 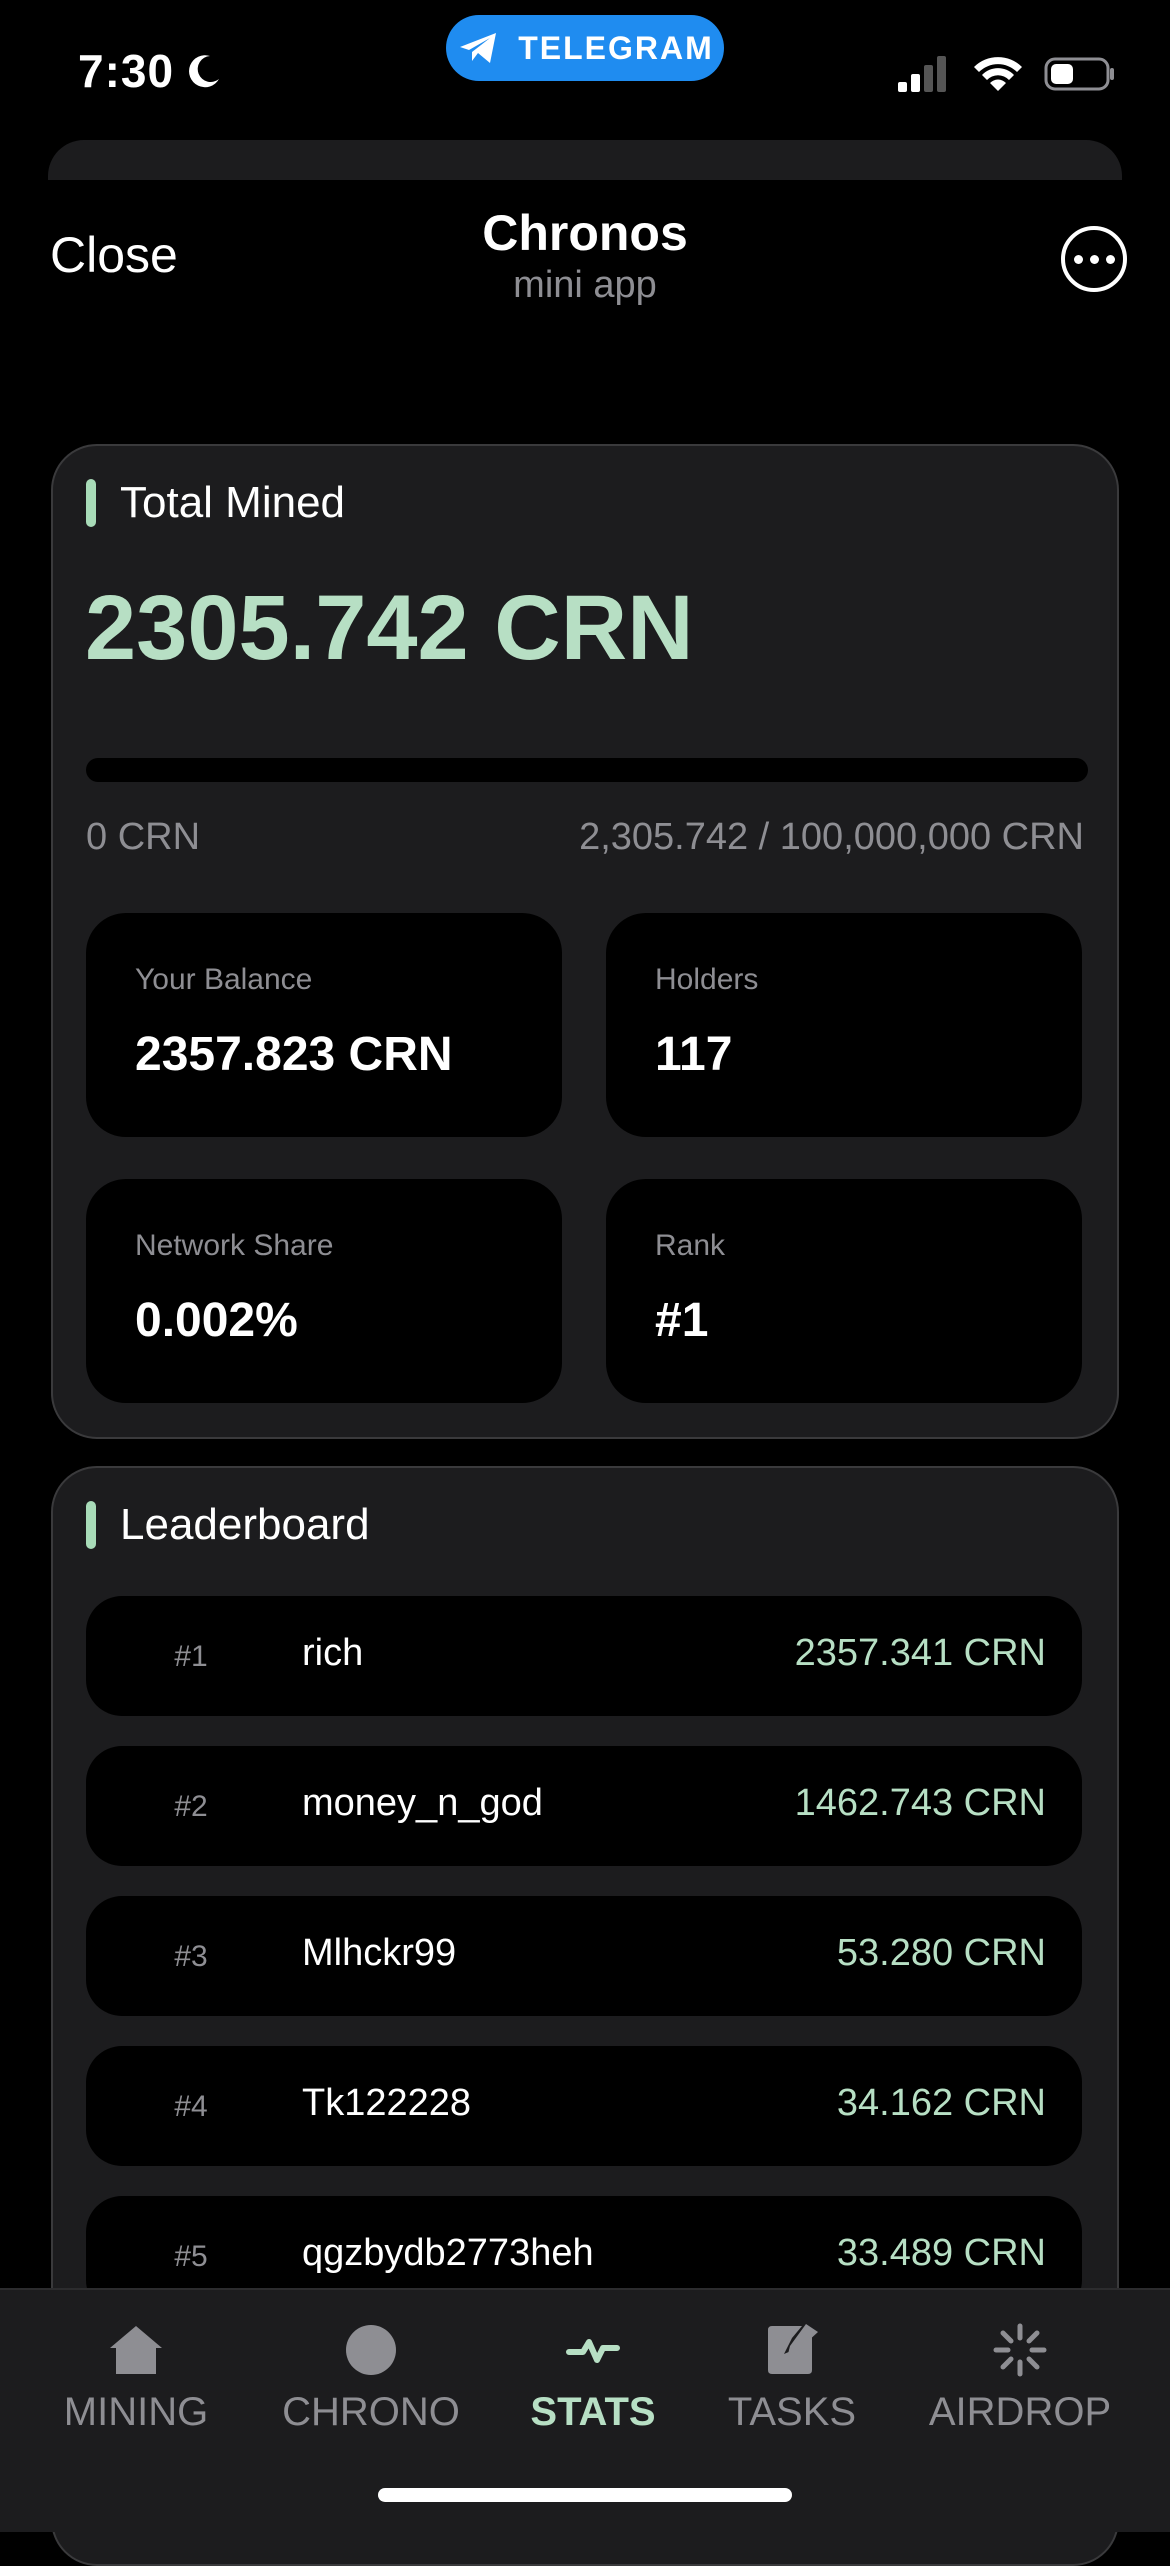 What do you see at coordinates (204, 71) in the screenshot?
I see `moon-icon` at bounding box center [204, 71].